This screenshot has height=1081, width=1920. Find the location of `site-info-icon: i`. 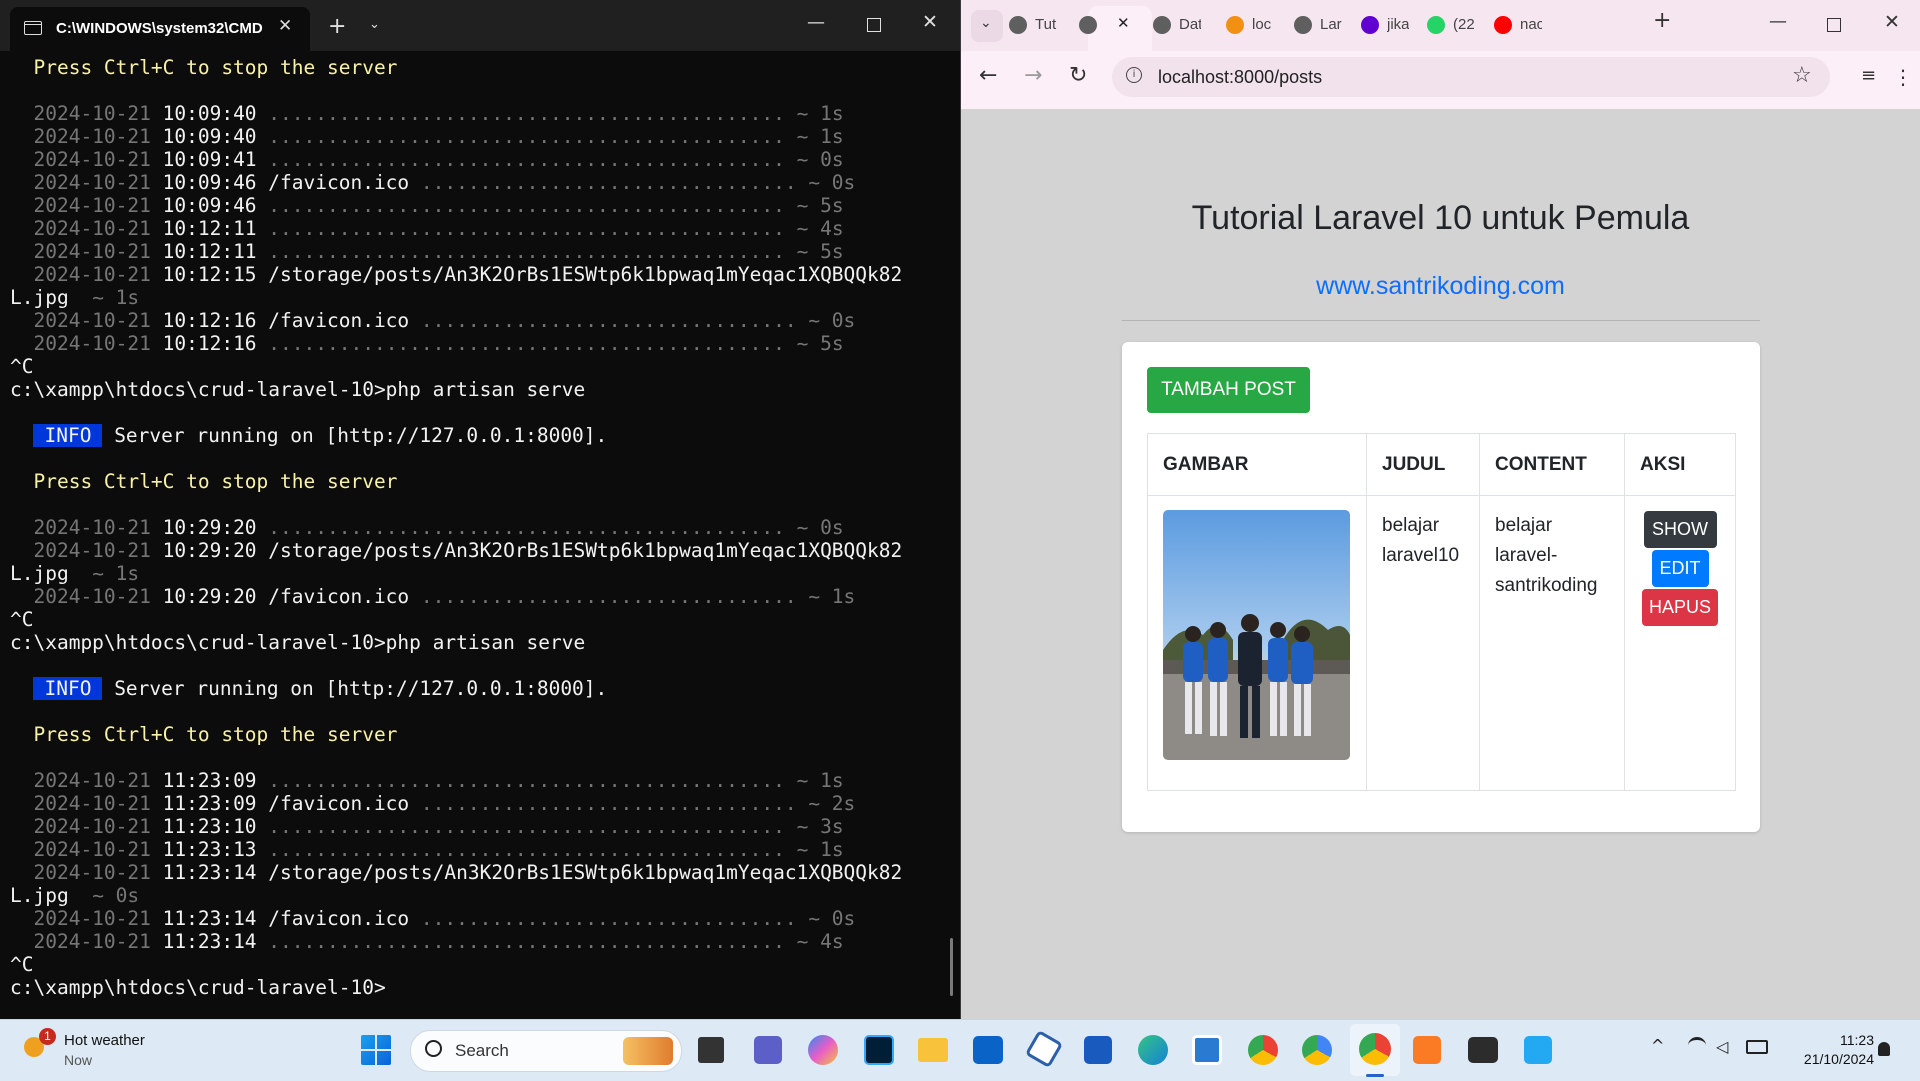

site-info-icon: i is located at coordinates (1134, 75).